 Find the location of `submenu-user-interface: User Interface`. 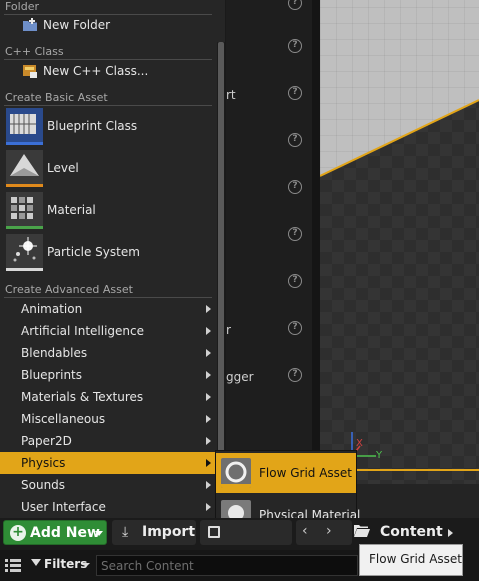

submenu-user-interface: User Interface is located at coordinates (108, 507).